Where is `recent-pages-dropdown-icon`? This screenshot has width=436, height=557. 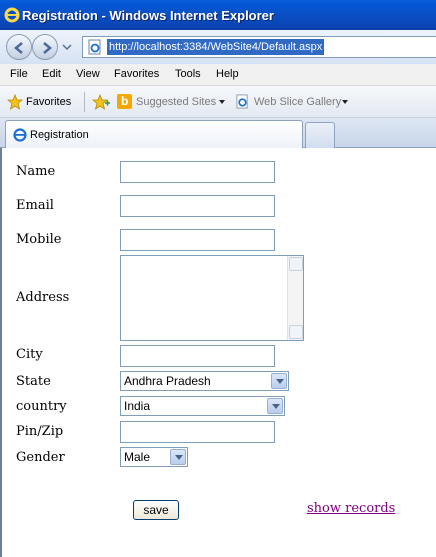 recent-pages-dropdown-icon is located at coordinates (67, 47).